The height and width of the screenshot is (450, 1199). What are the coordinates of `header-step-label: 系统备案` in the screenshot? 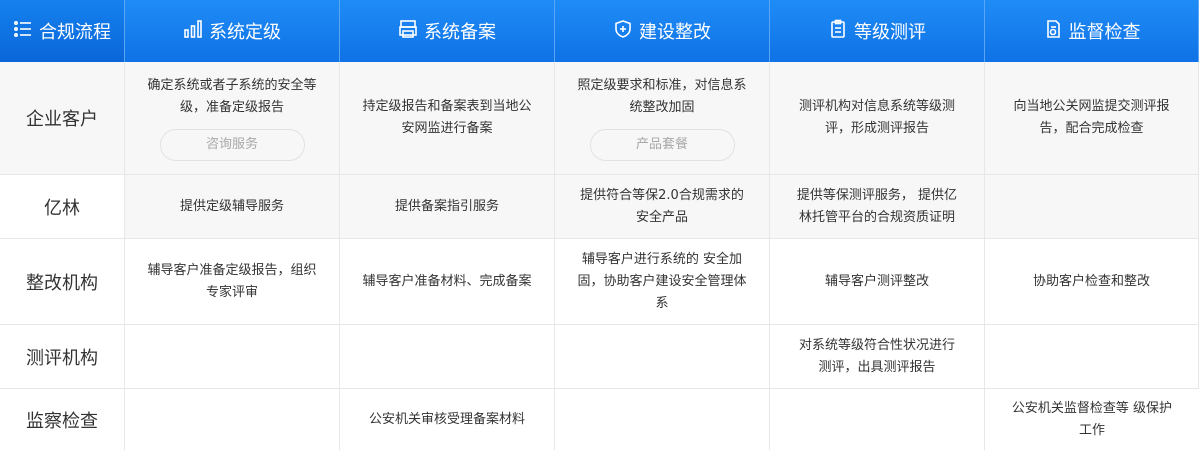 It's located at (460, 32).